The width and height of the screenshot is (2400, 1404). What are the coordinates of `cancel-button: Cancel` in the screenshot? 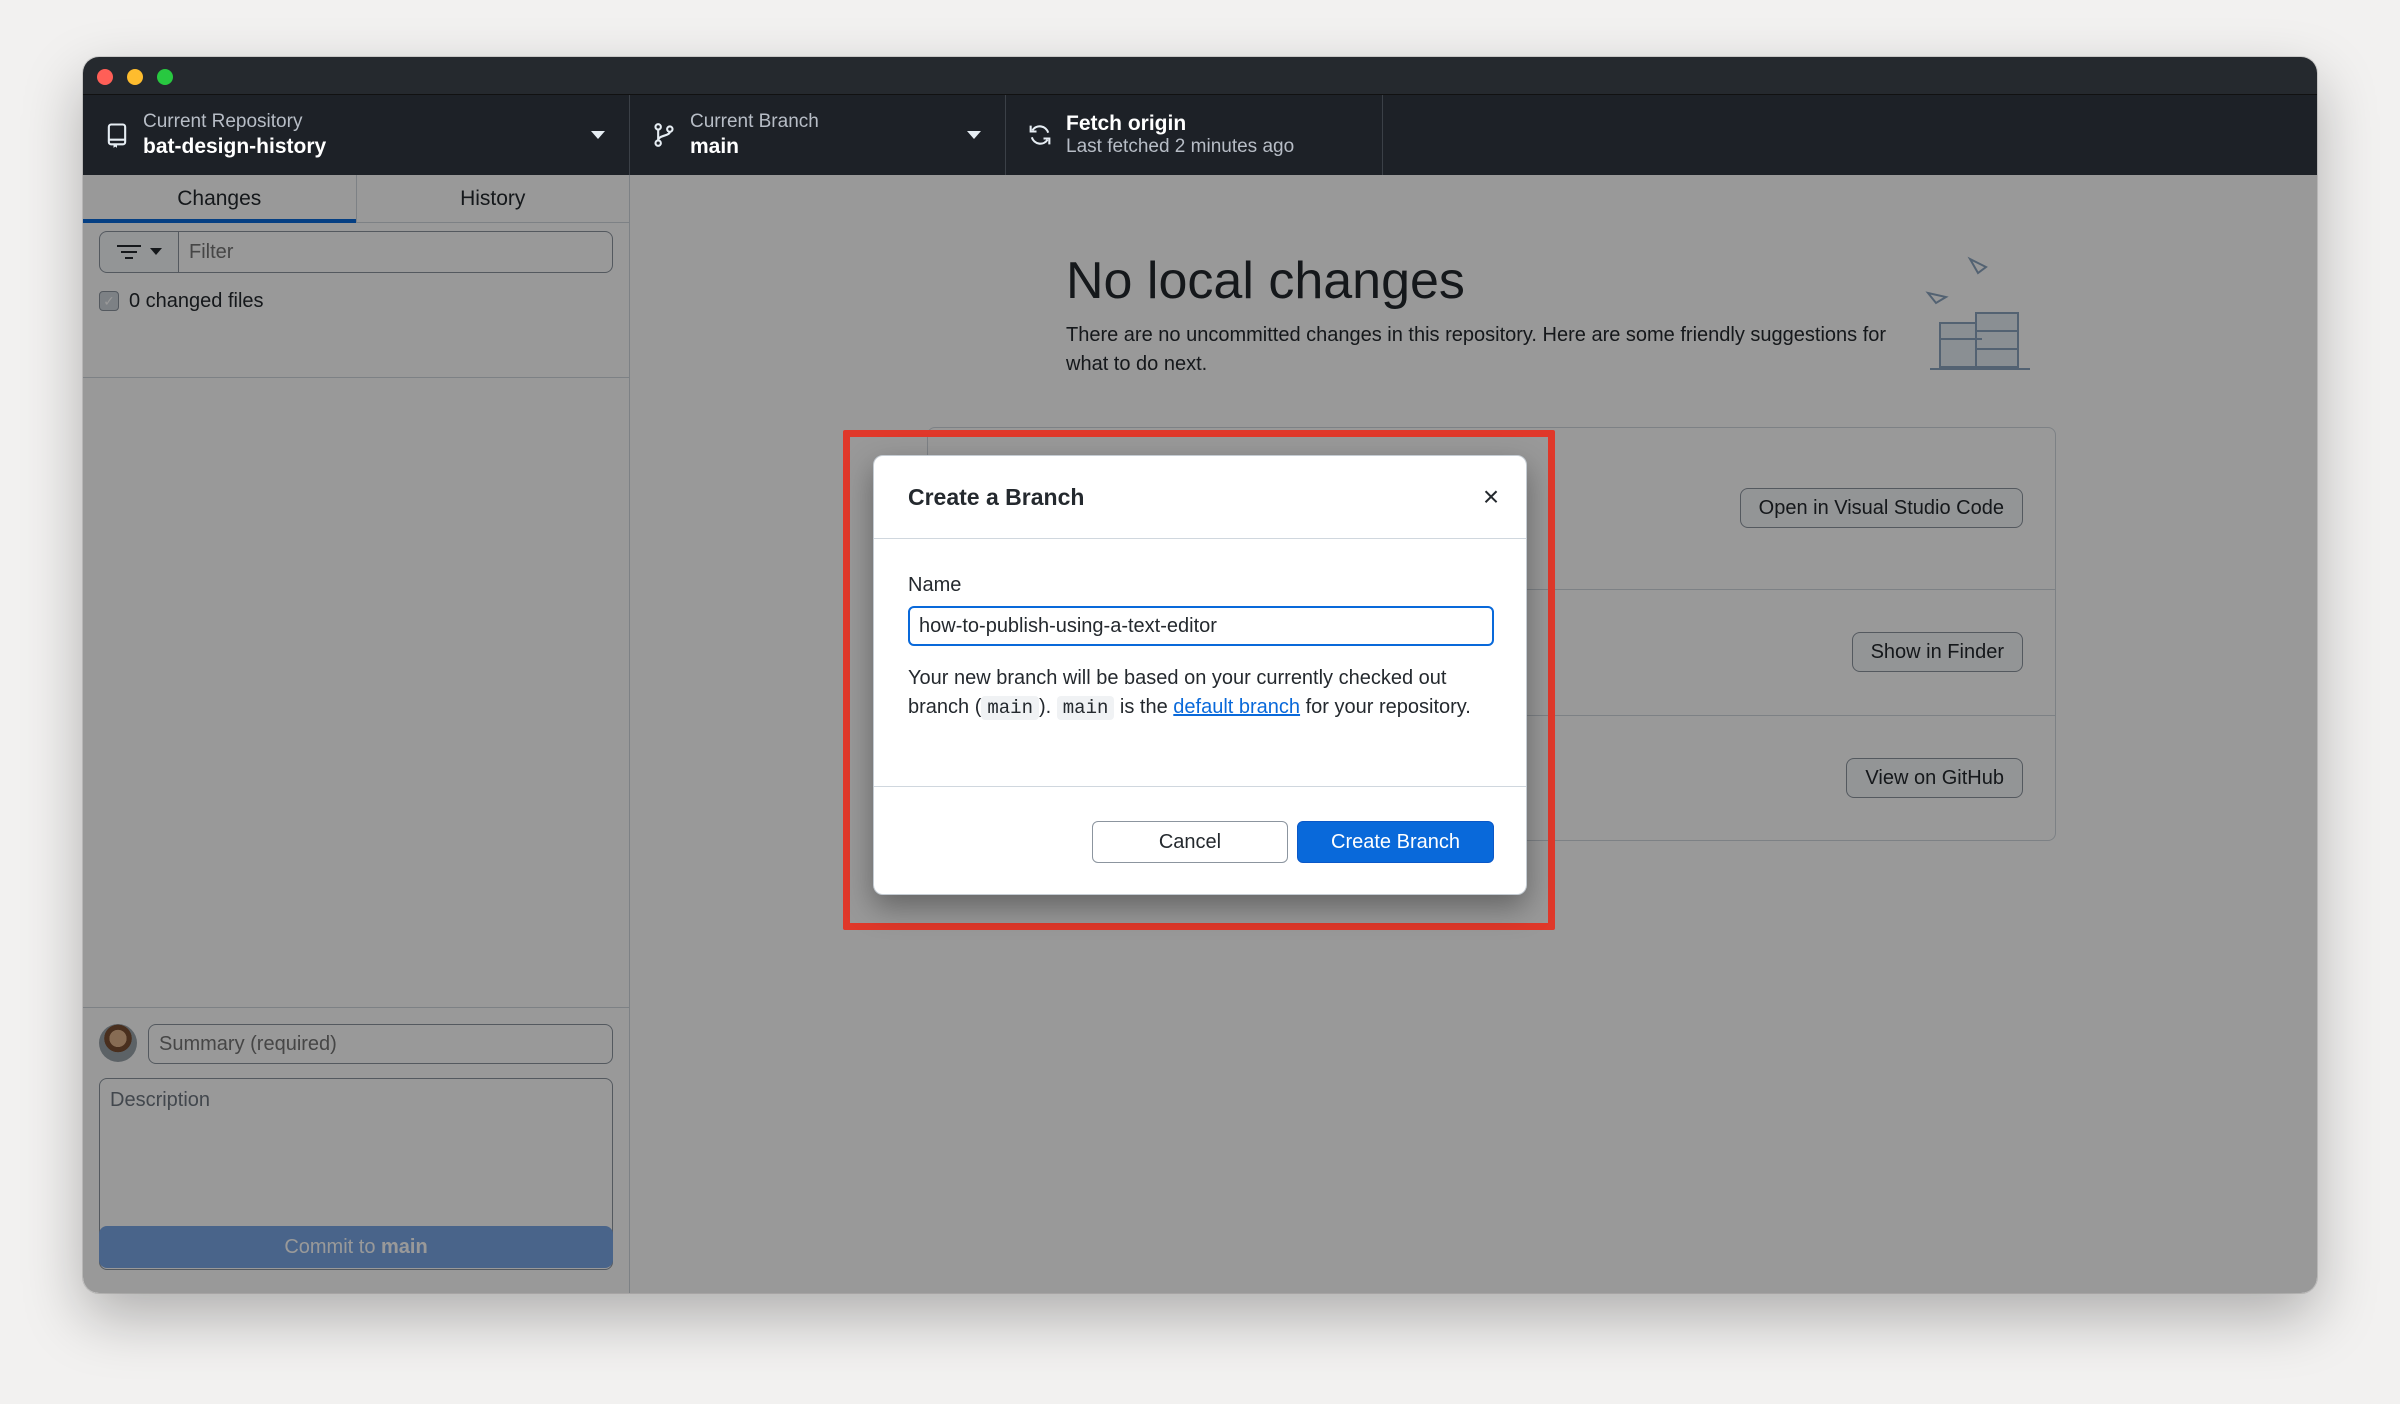 It's located at (1190, 842).